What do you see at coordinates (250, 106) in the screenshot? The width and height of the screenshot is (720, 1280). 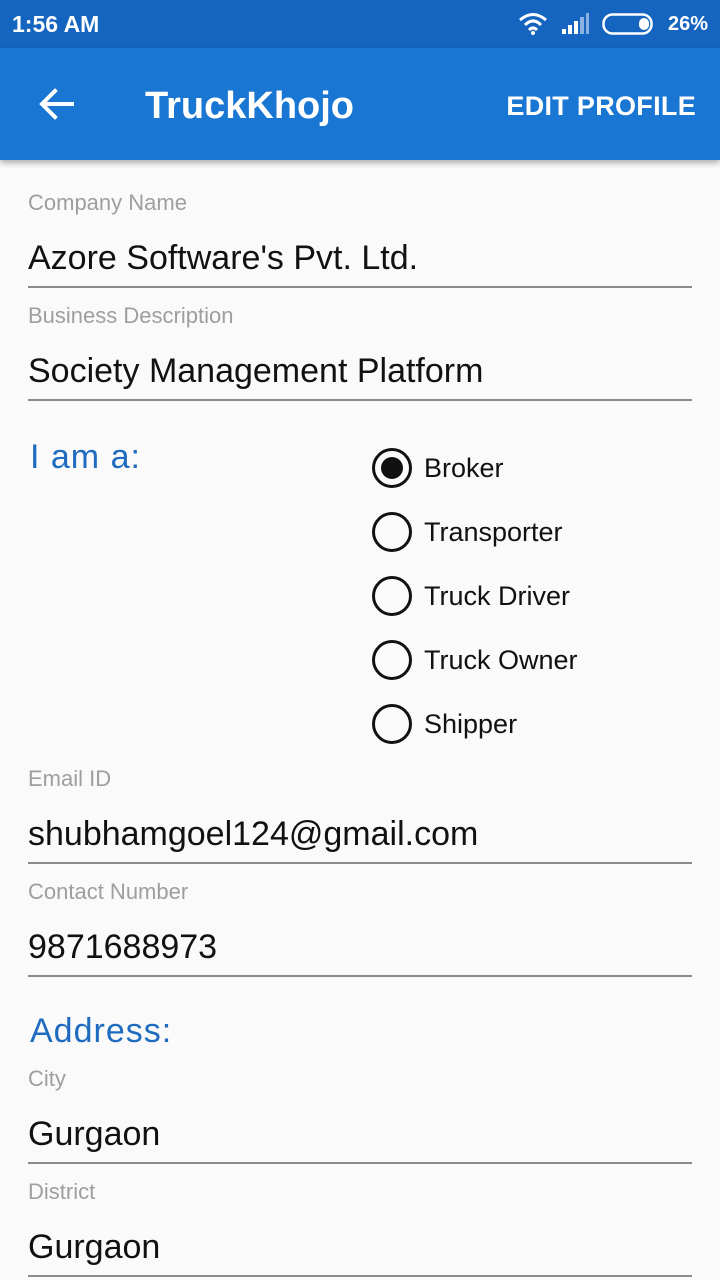 I see `app-title: TruckKhojo` at bounding box center [250, 106].